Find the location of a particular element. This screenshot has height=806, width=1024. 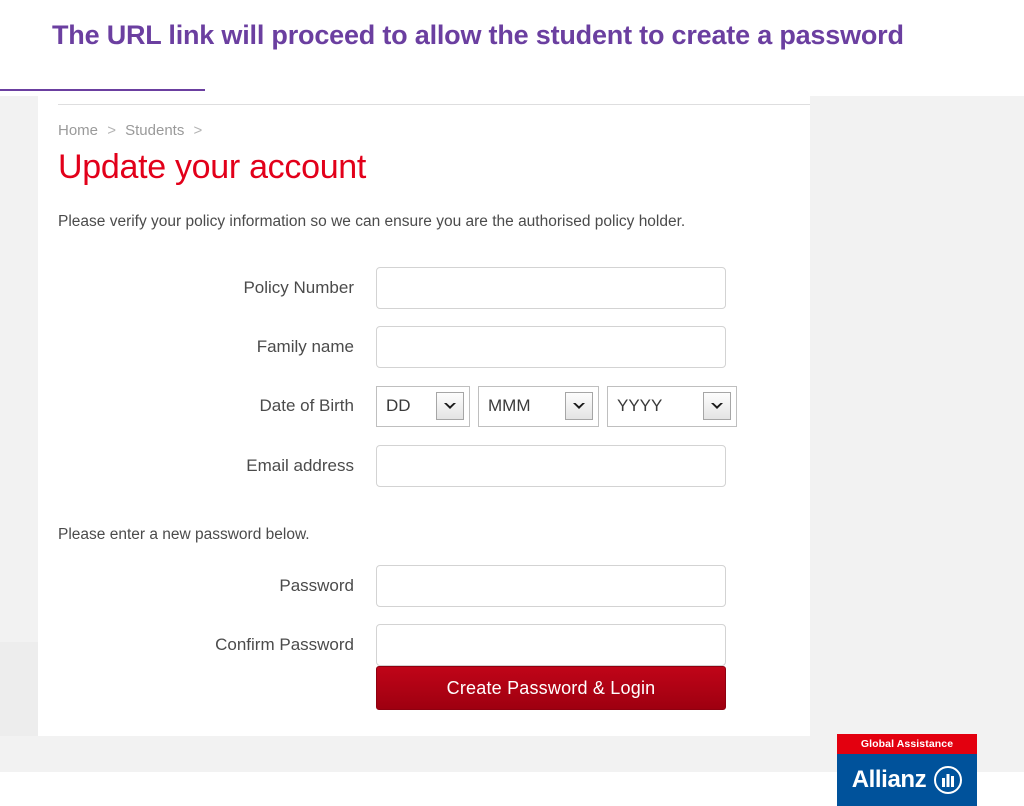

allianz-logo: Global Assistance Allianz is located at coordinates (907, 770).